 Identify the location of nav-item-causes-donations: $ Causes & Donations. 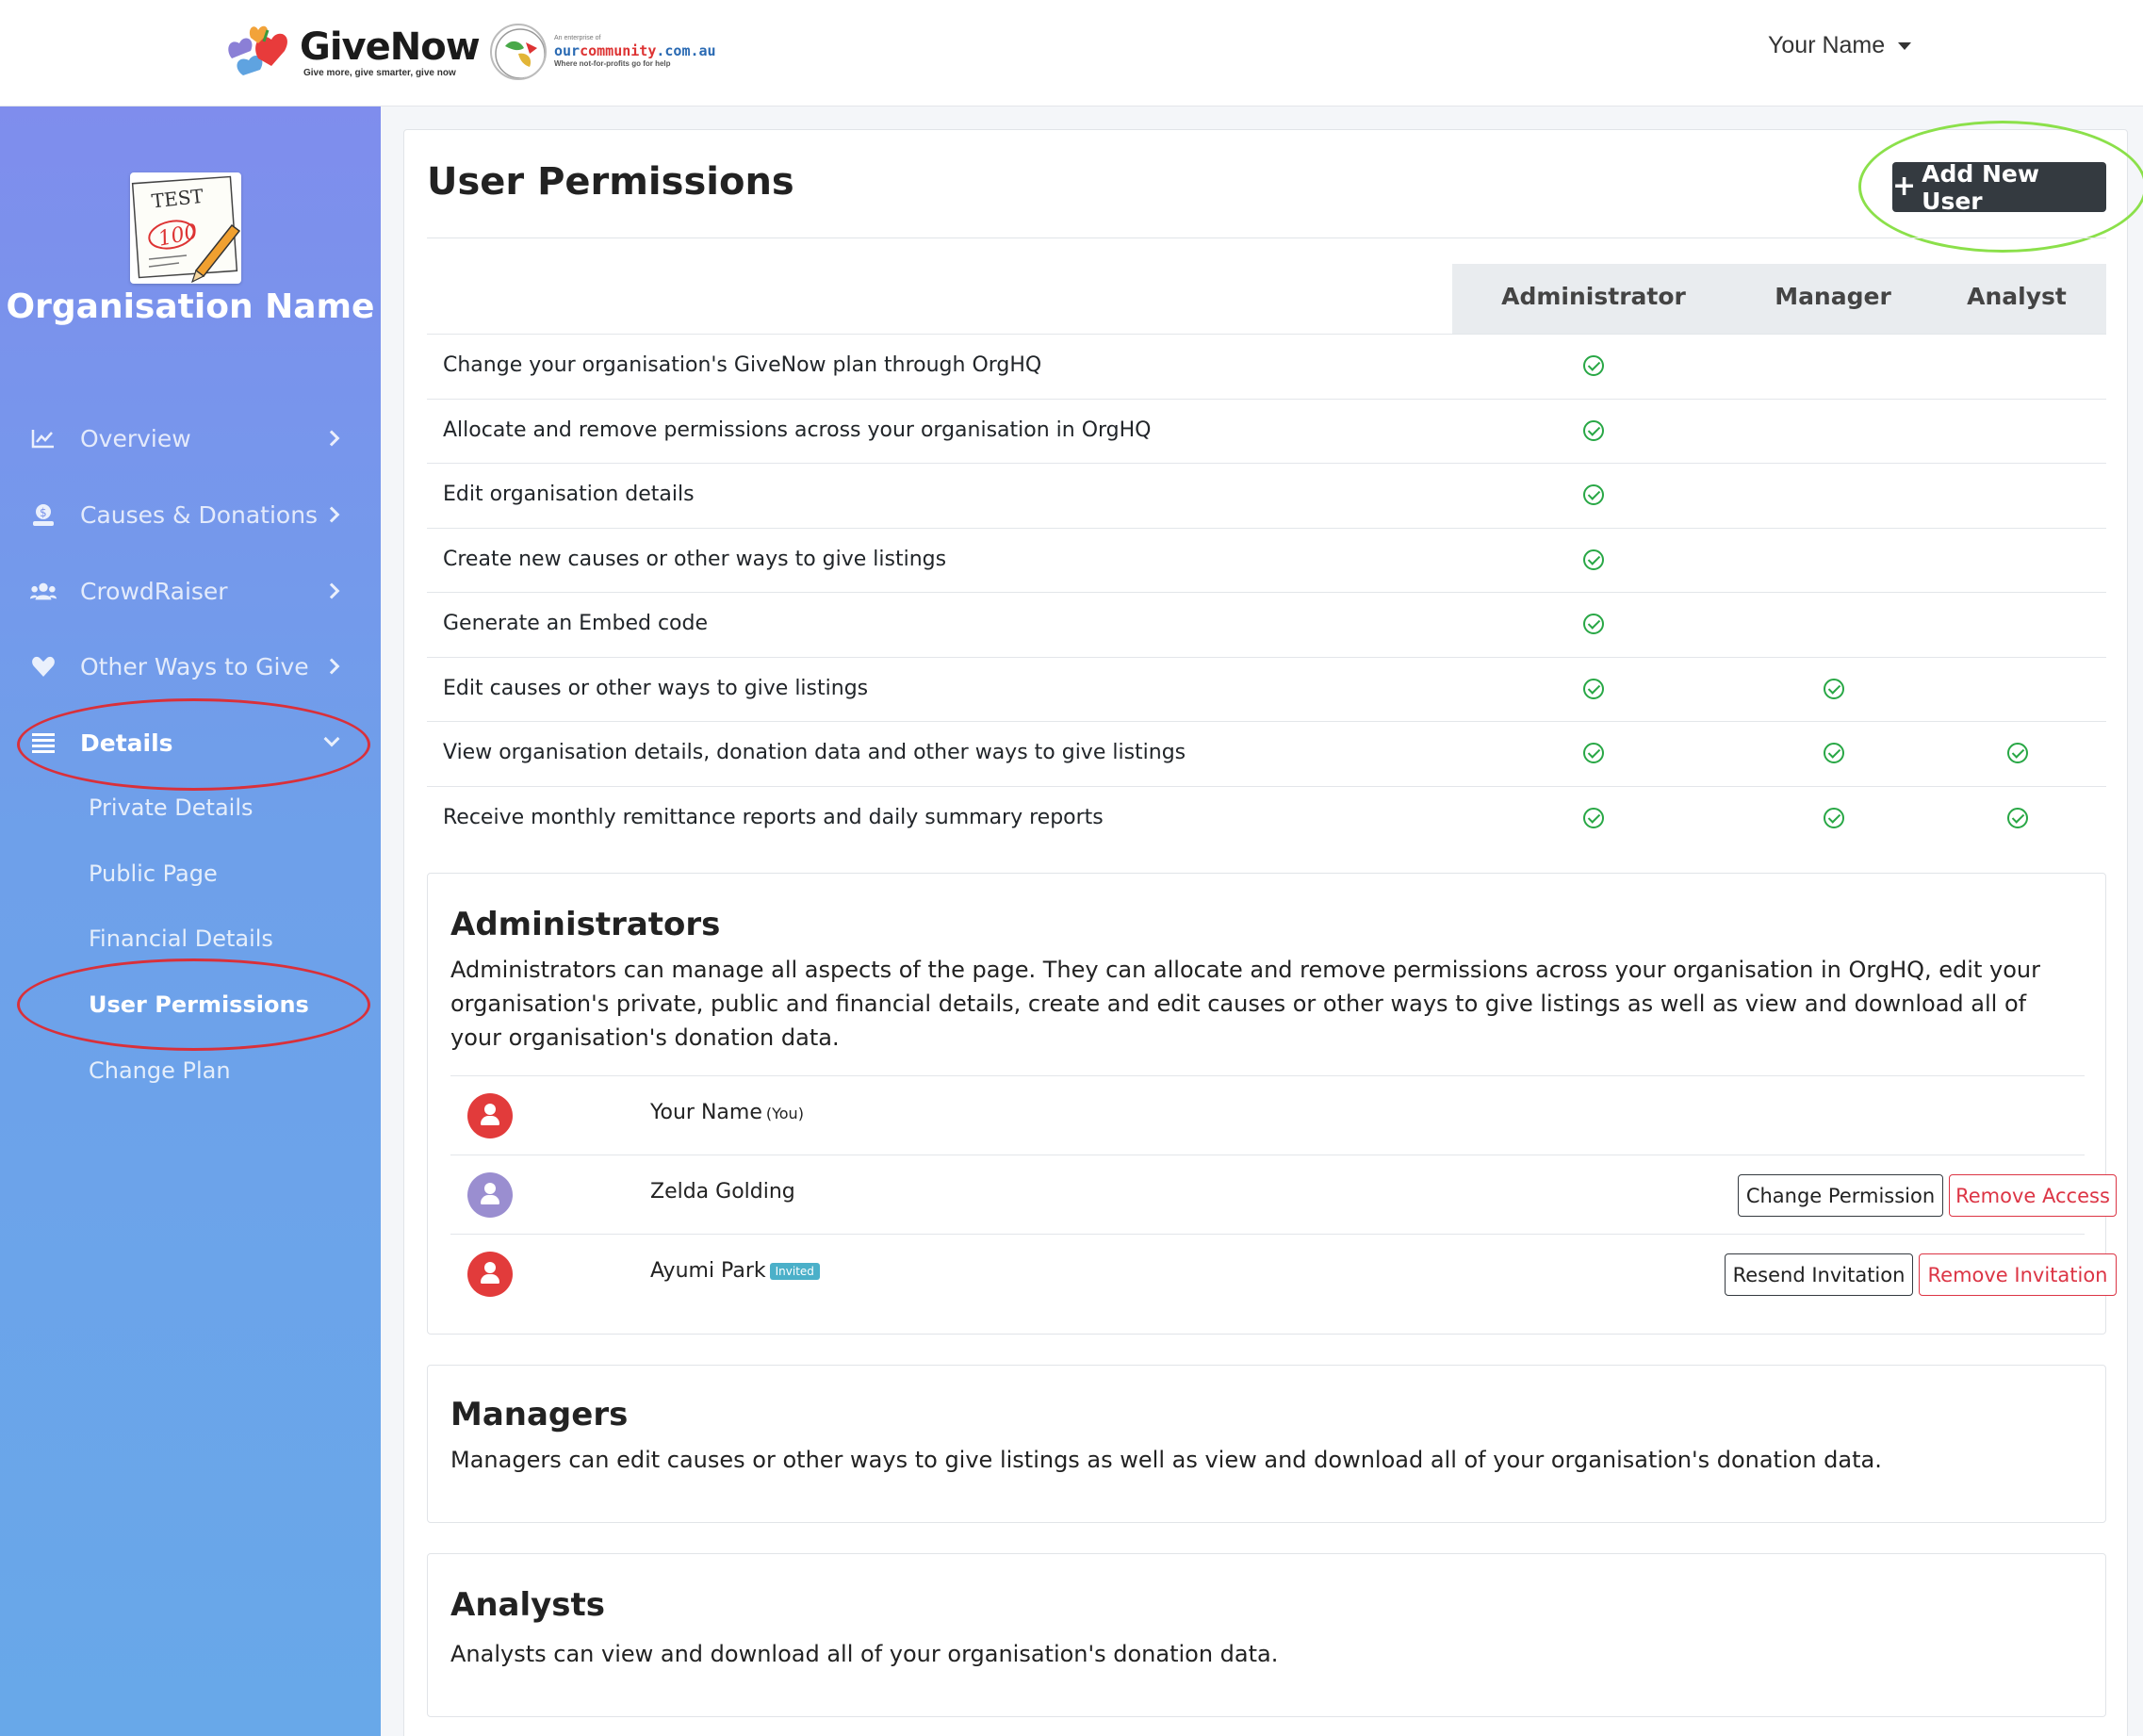
(190, 515).